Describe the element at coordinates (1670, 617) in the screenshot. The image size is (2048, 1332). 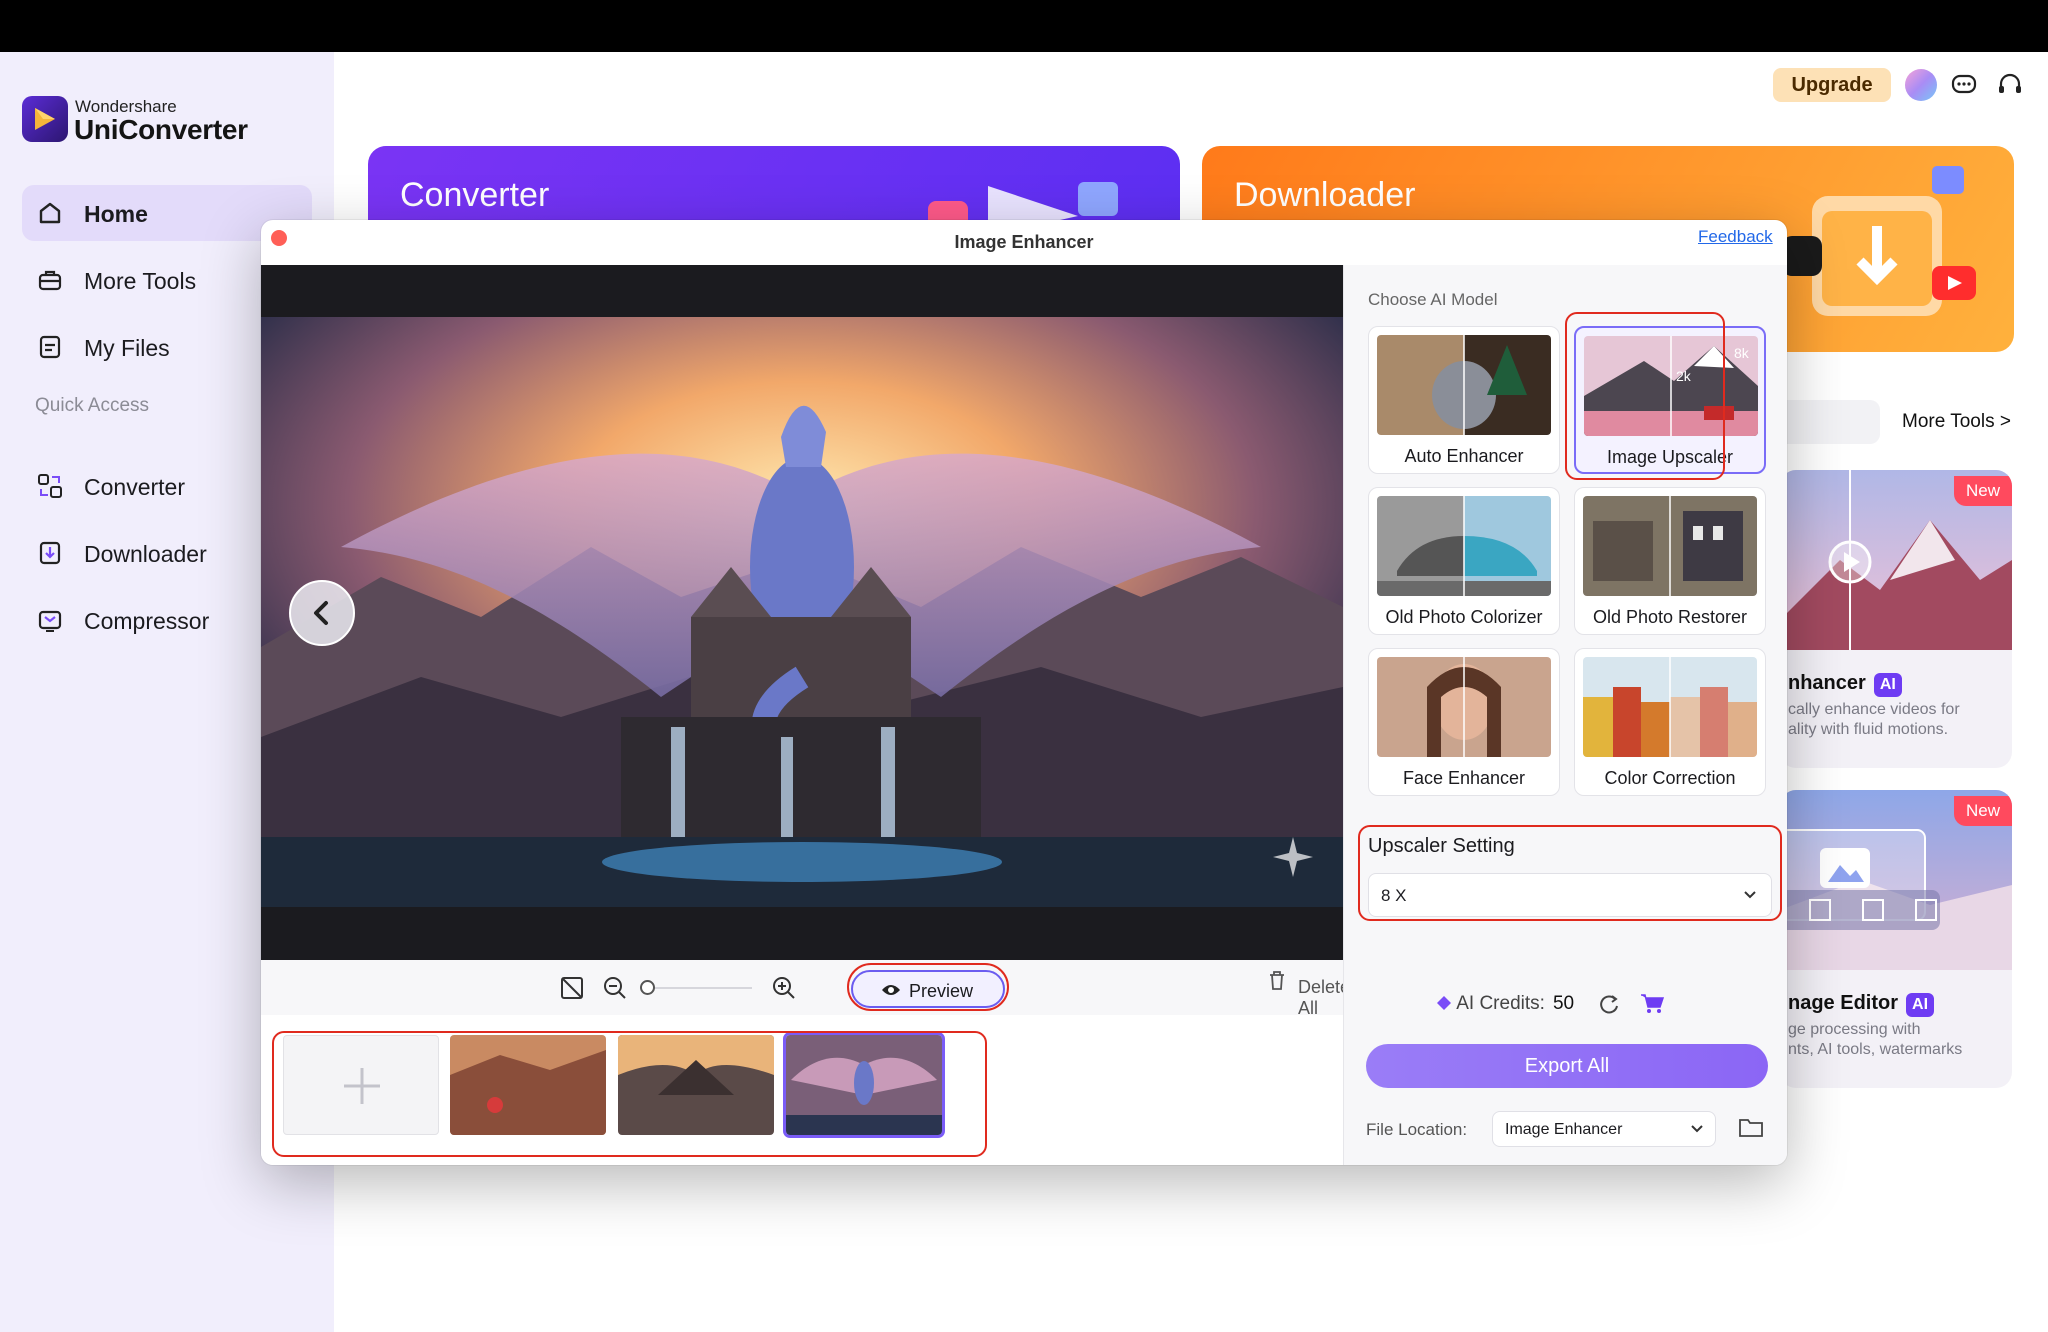
I see `model-label: Old Photo Restorer` at that location.